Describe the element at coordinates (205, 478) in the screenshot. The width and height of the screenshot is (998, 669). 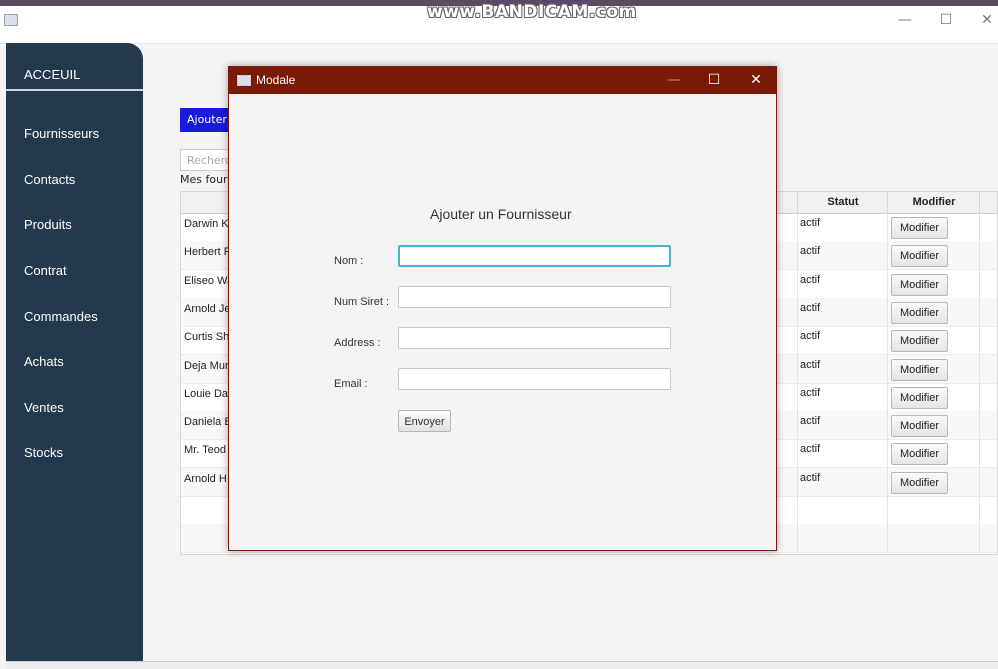
I see `supplier-name: Arnold H` at that location.